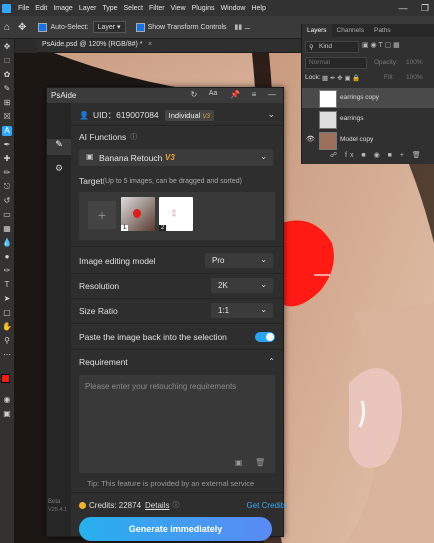 This screenshot has width=434, height=543. I want to click on blend-mode-dropdown: Normal, so click(336, 63).